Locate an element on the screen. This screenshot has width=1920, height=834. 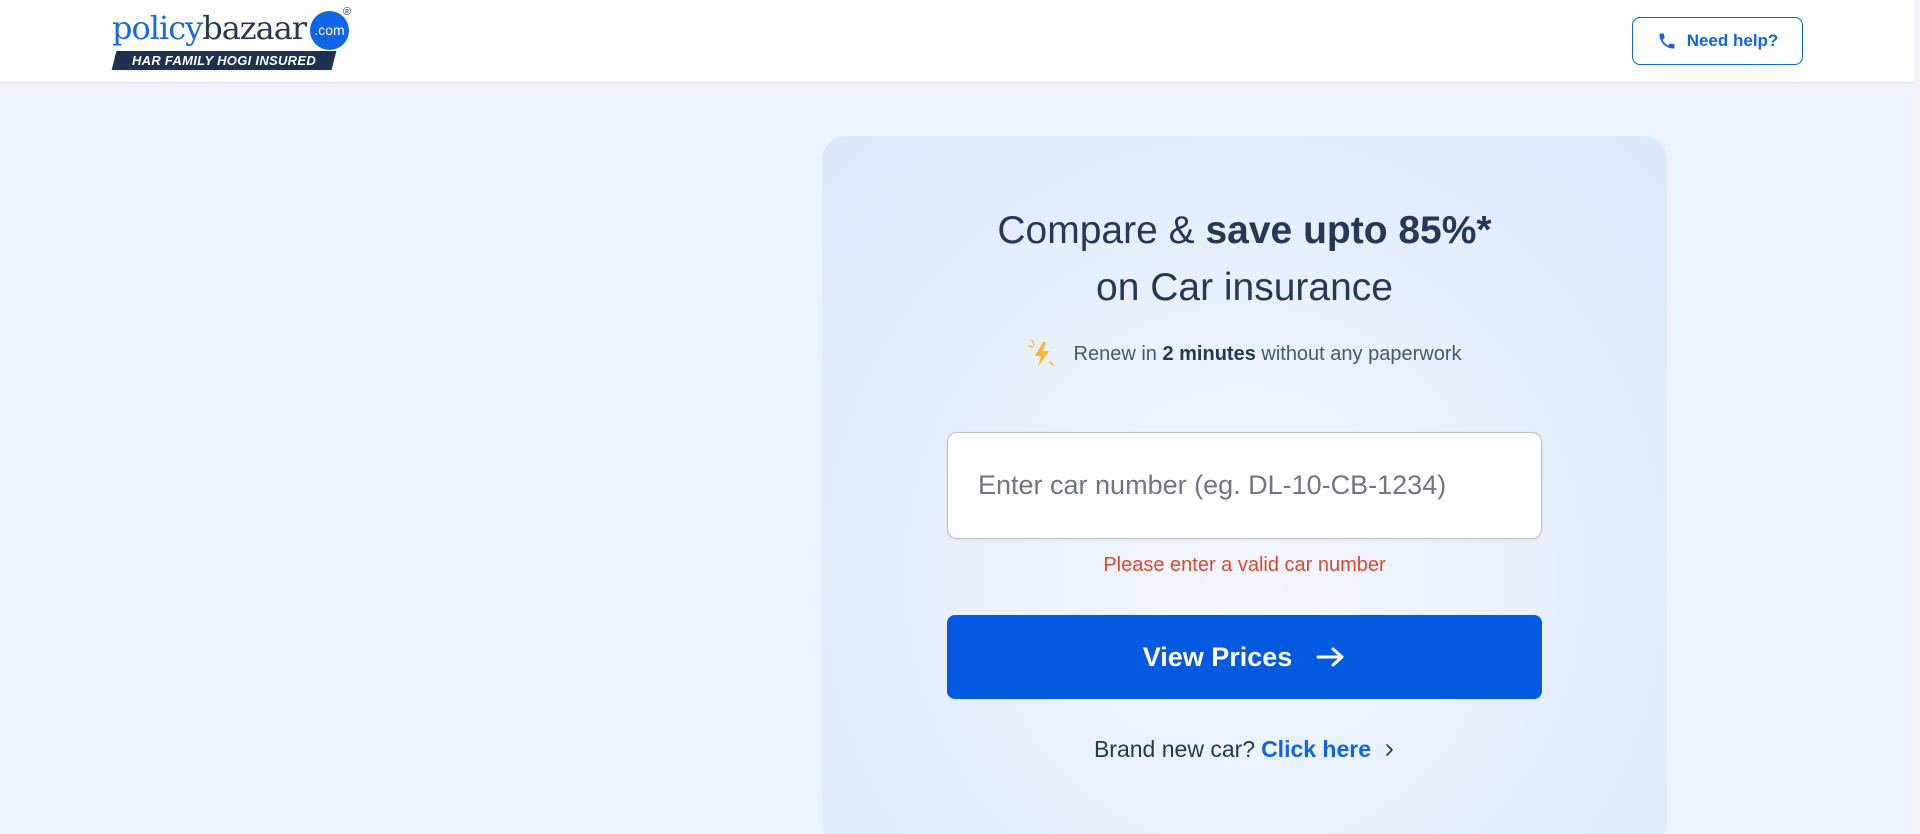
arrow-right-icon is located at coordinates (1330, 657).